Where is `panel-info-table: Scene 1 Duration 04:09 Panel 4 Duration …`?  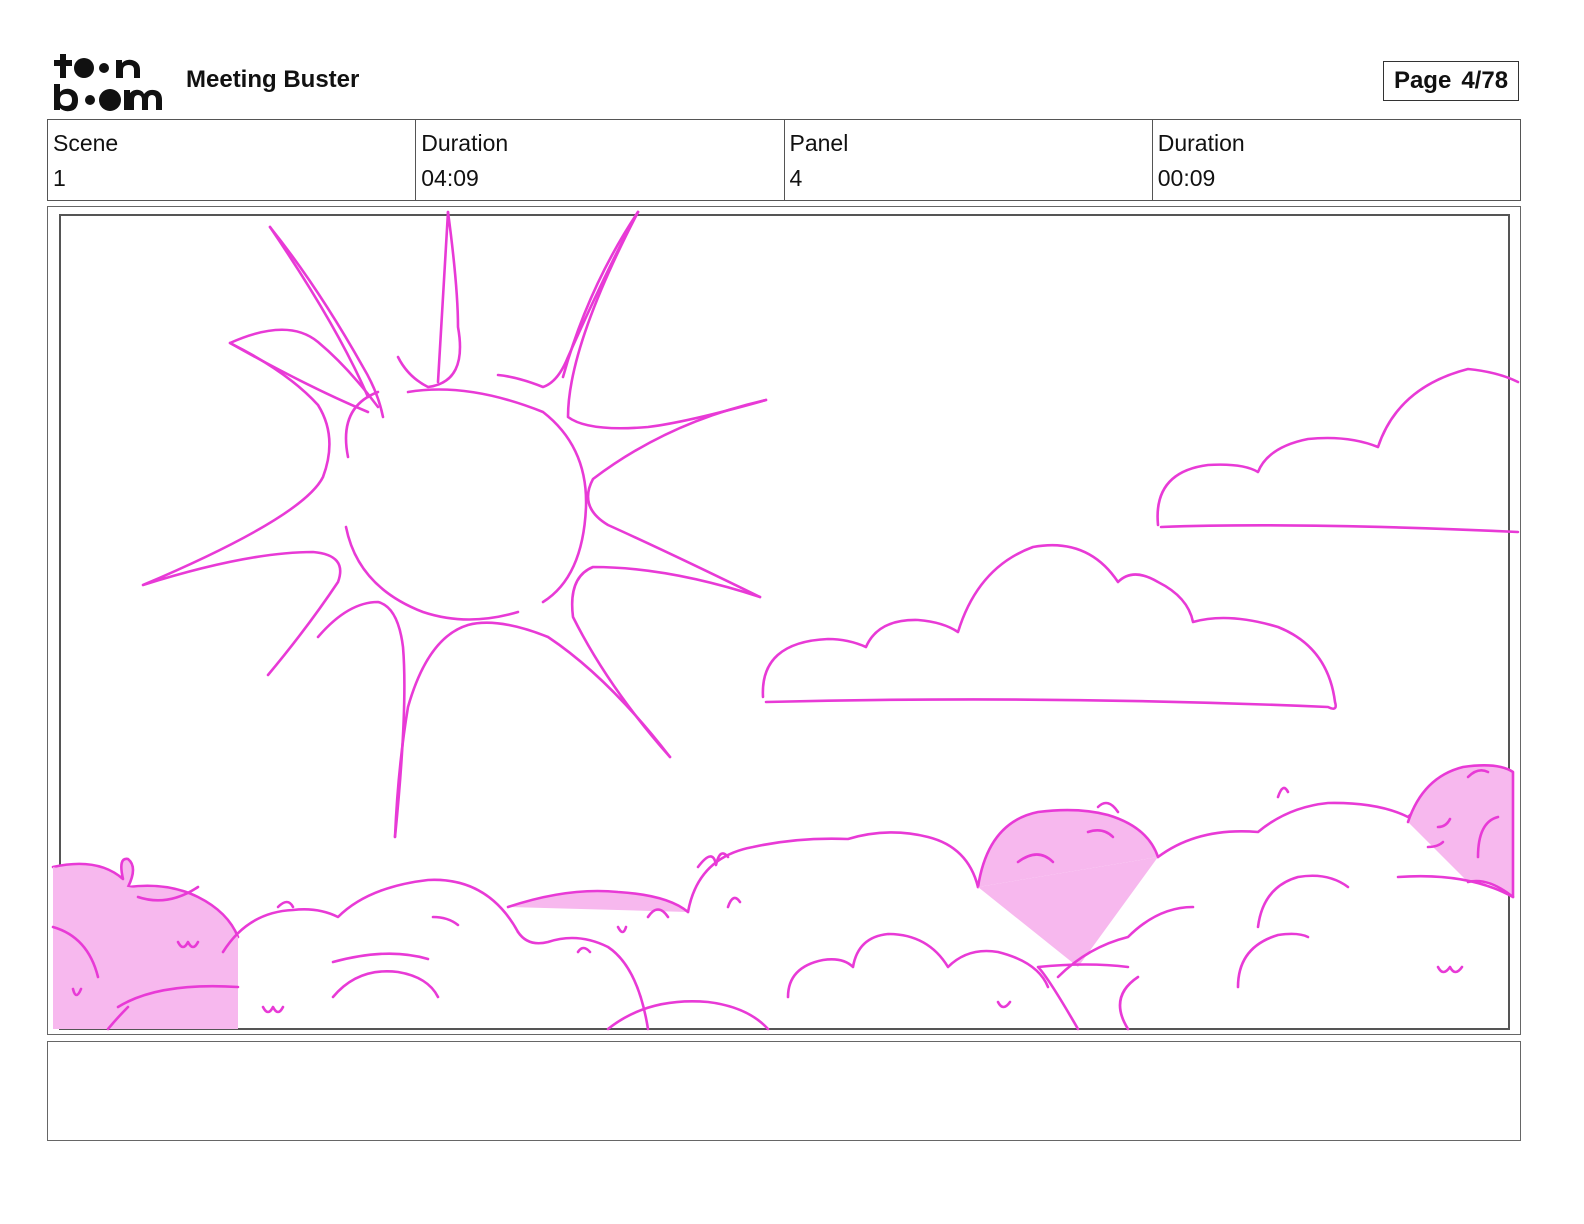
panel-info-table: Scene 1 Duration 04:09 Panel 4 Duration … is located at coordinates (784, 160).